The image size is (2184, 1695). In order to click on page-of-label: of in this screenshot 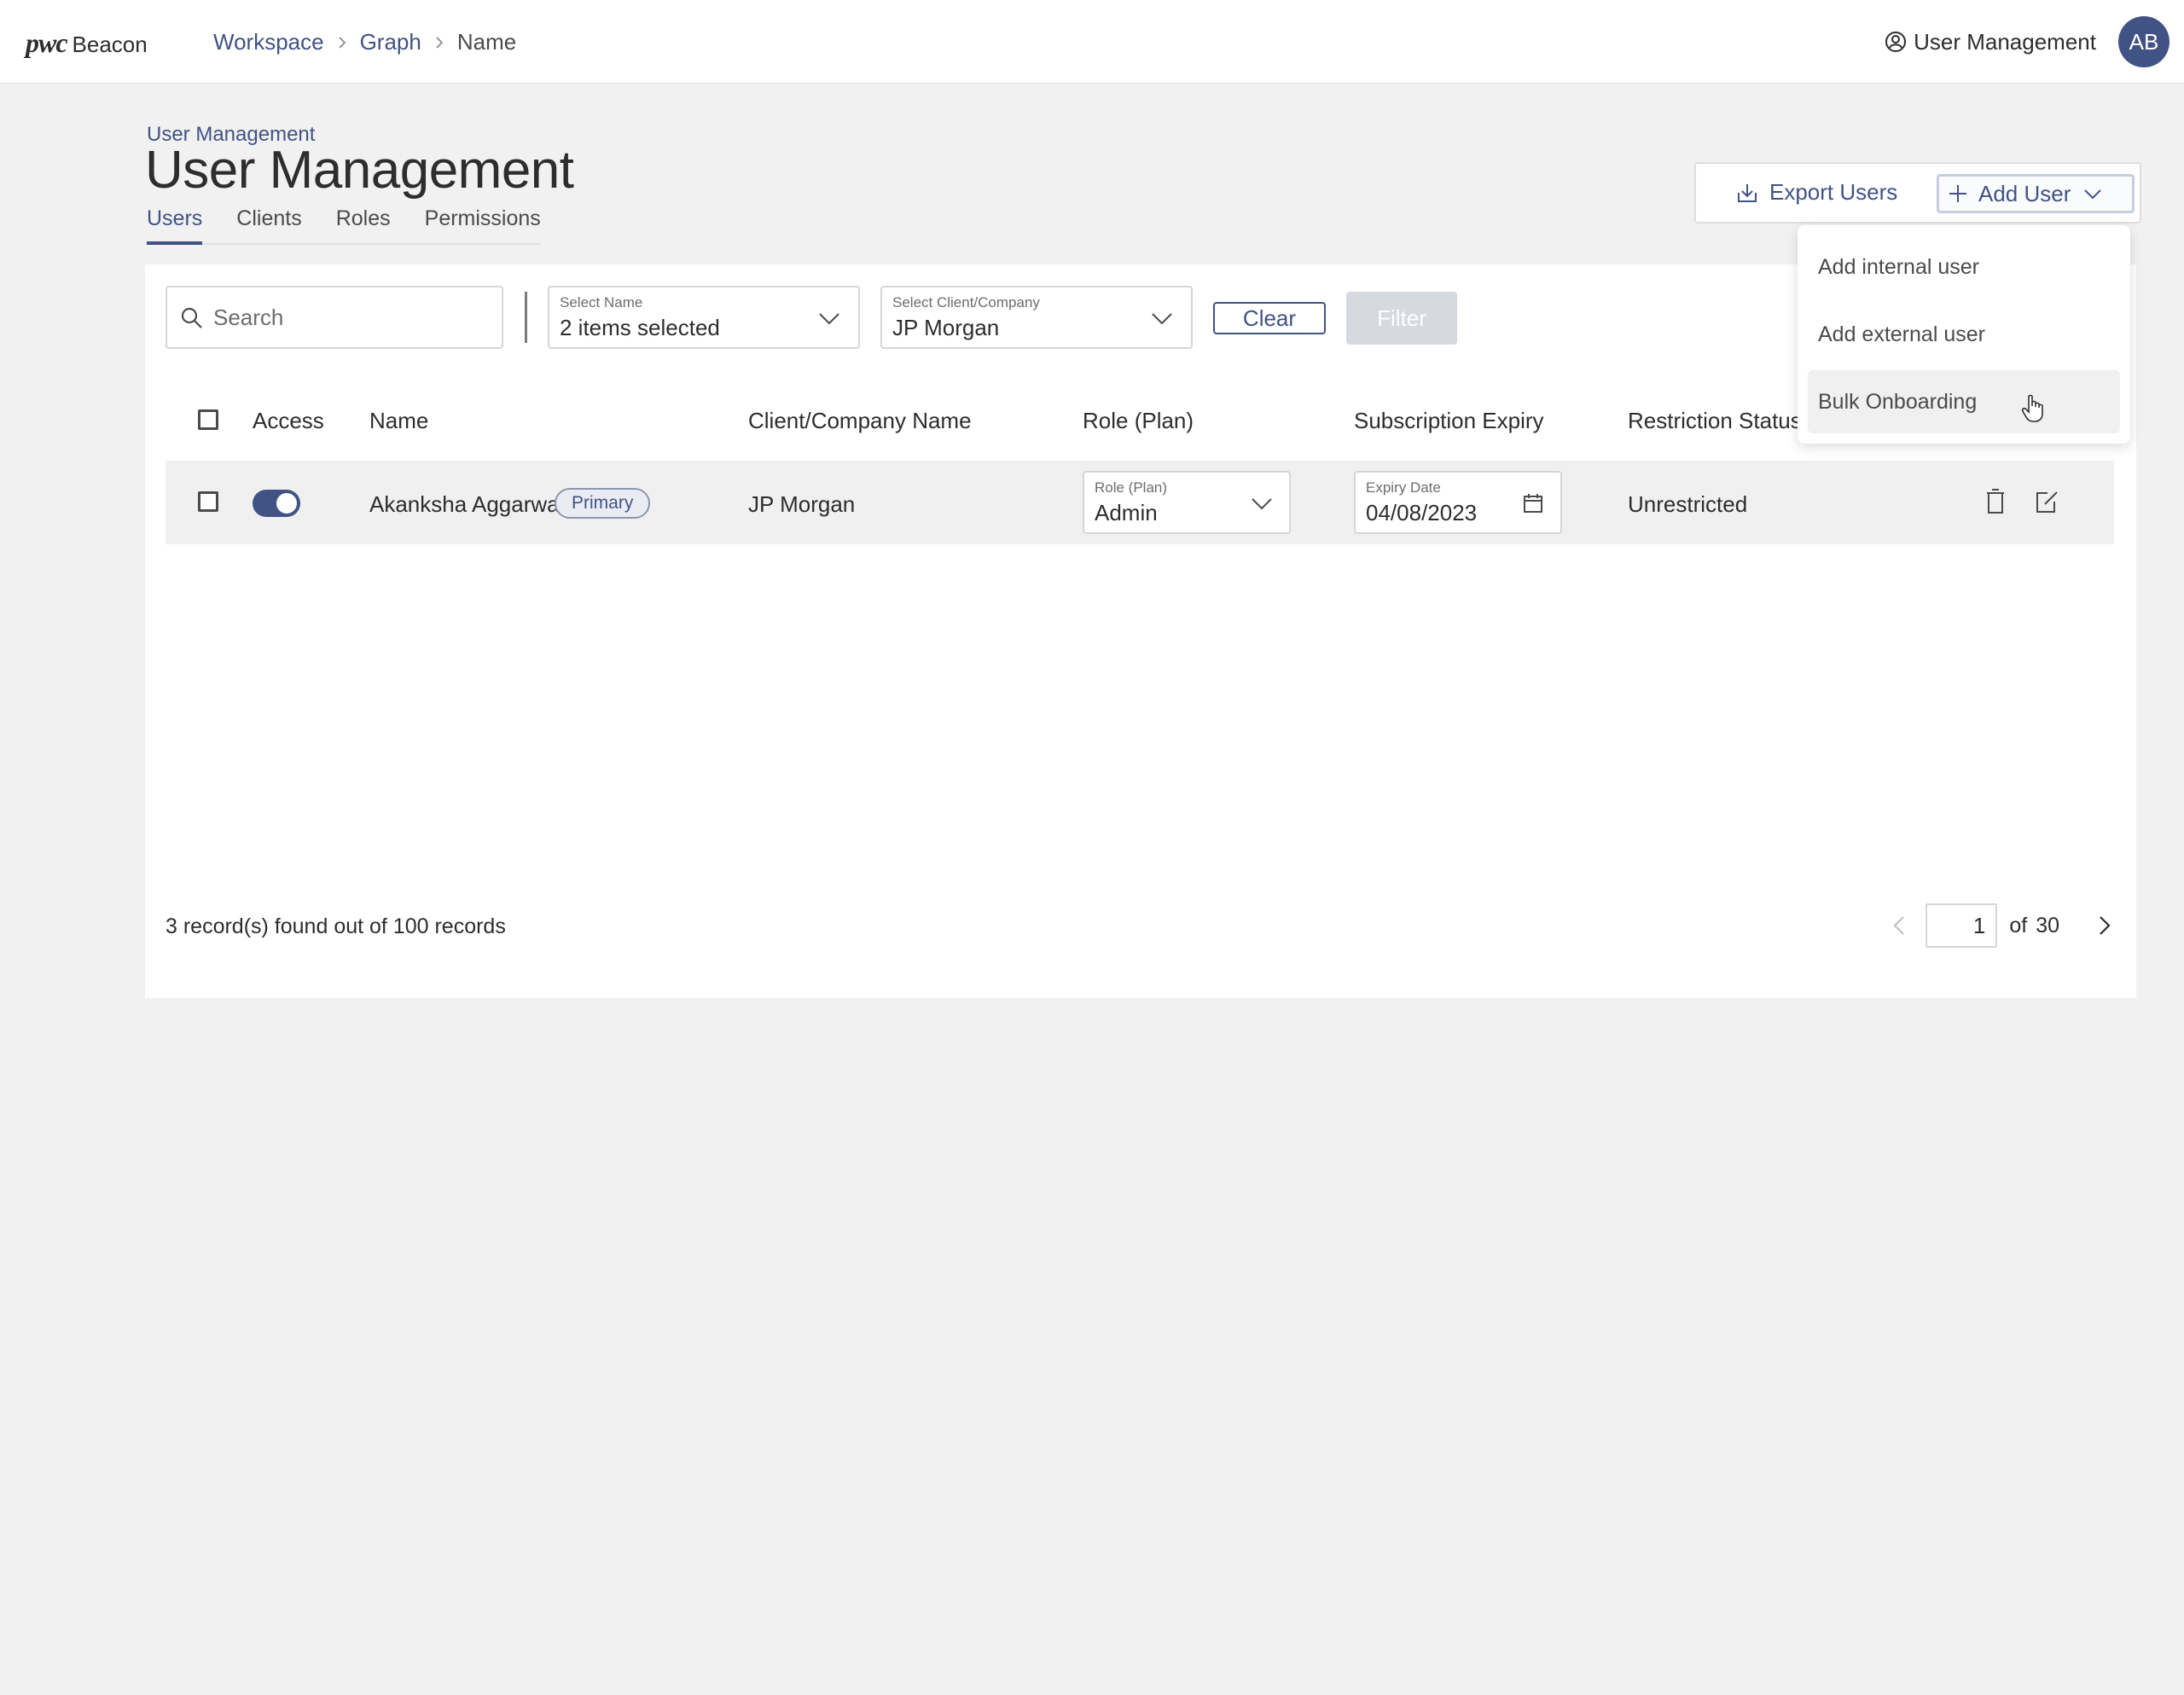, I will do `click(2018, 925)`.